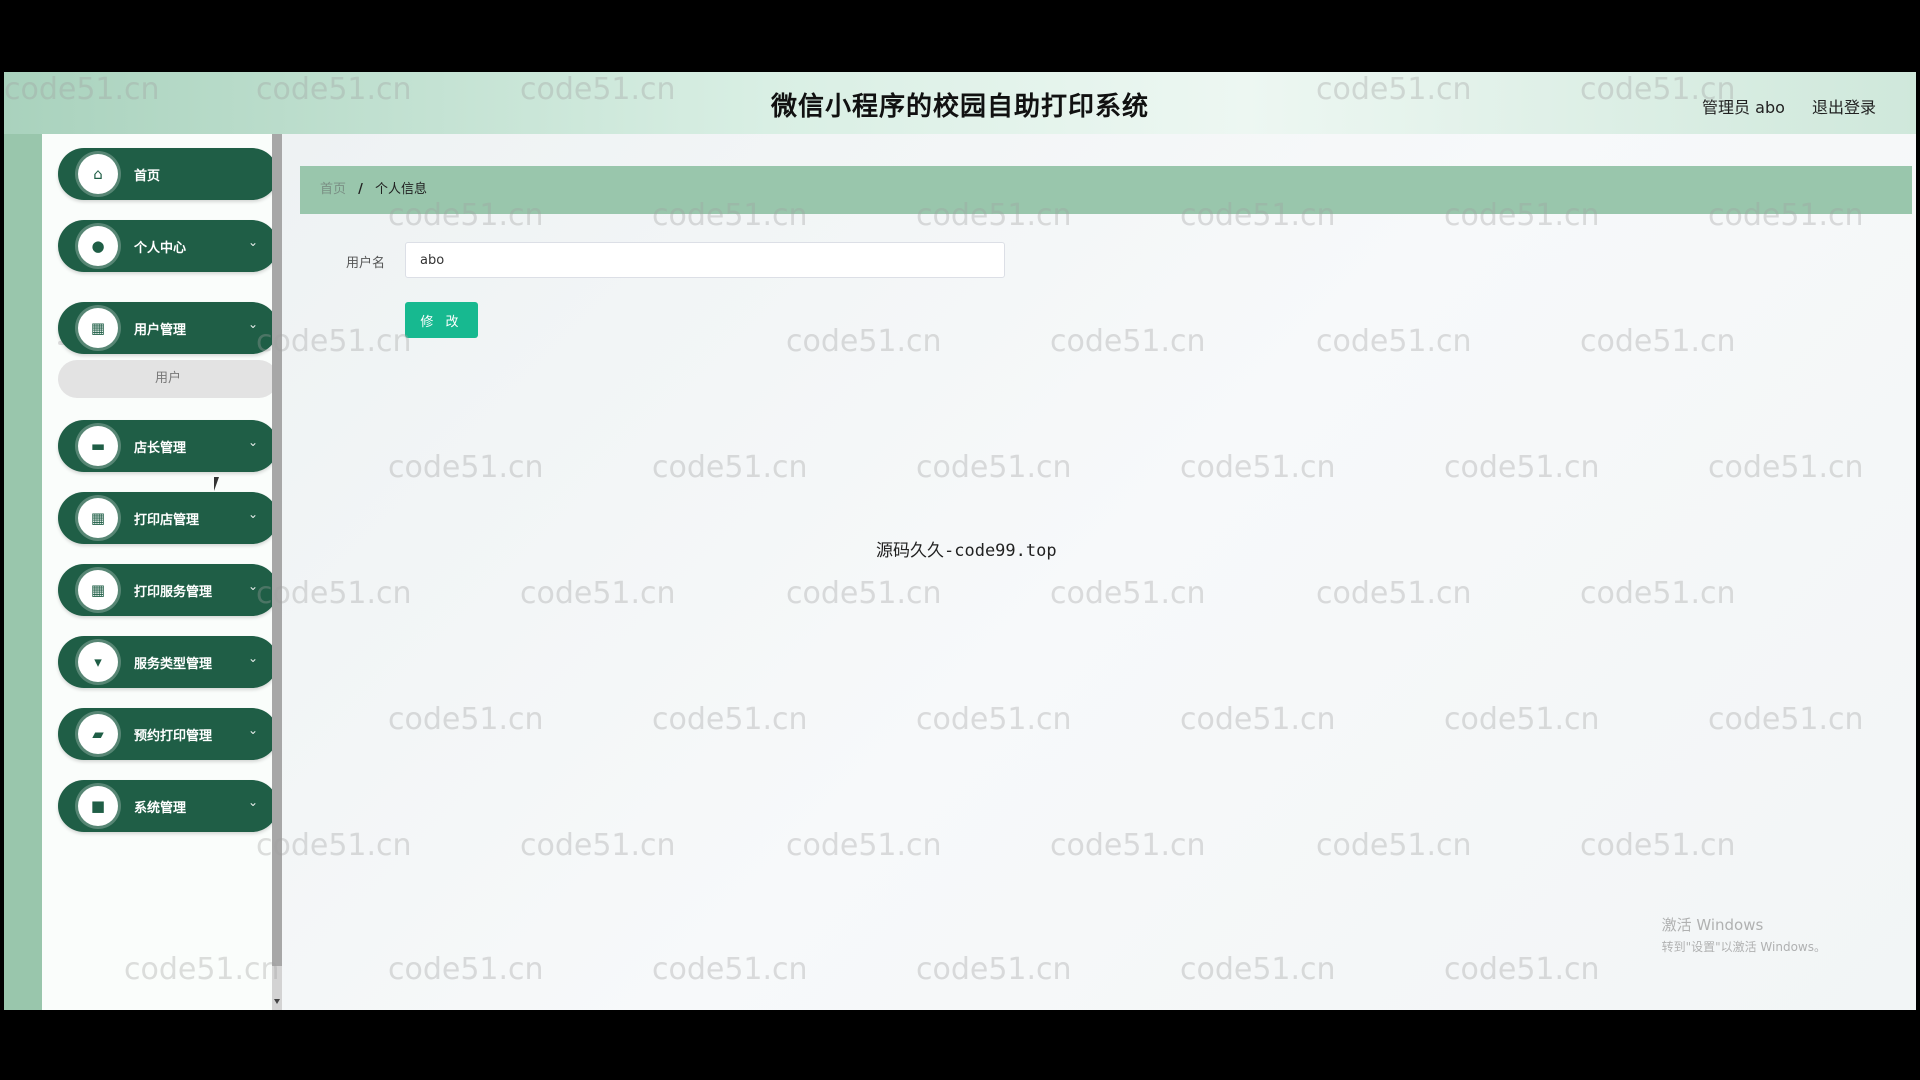 The height and width of the screenshot is (1080, 1920). Describe the element at coordinates (173, 592) in the screenshot. I see `sidebar-item-label: 打印服务管理` at that location.